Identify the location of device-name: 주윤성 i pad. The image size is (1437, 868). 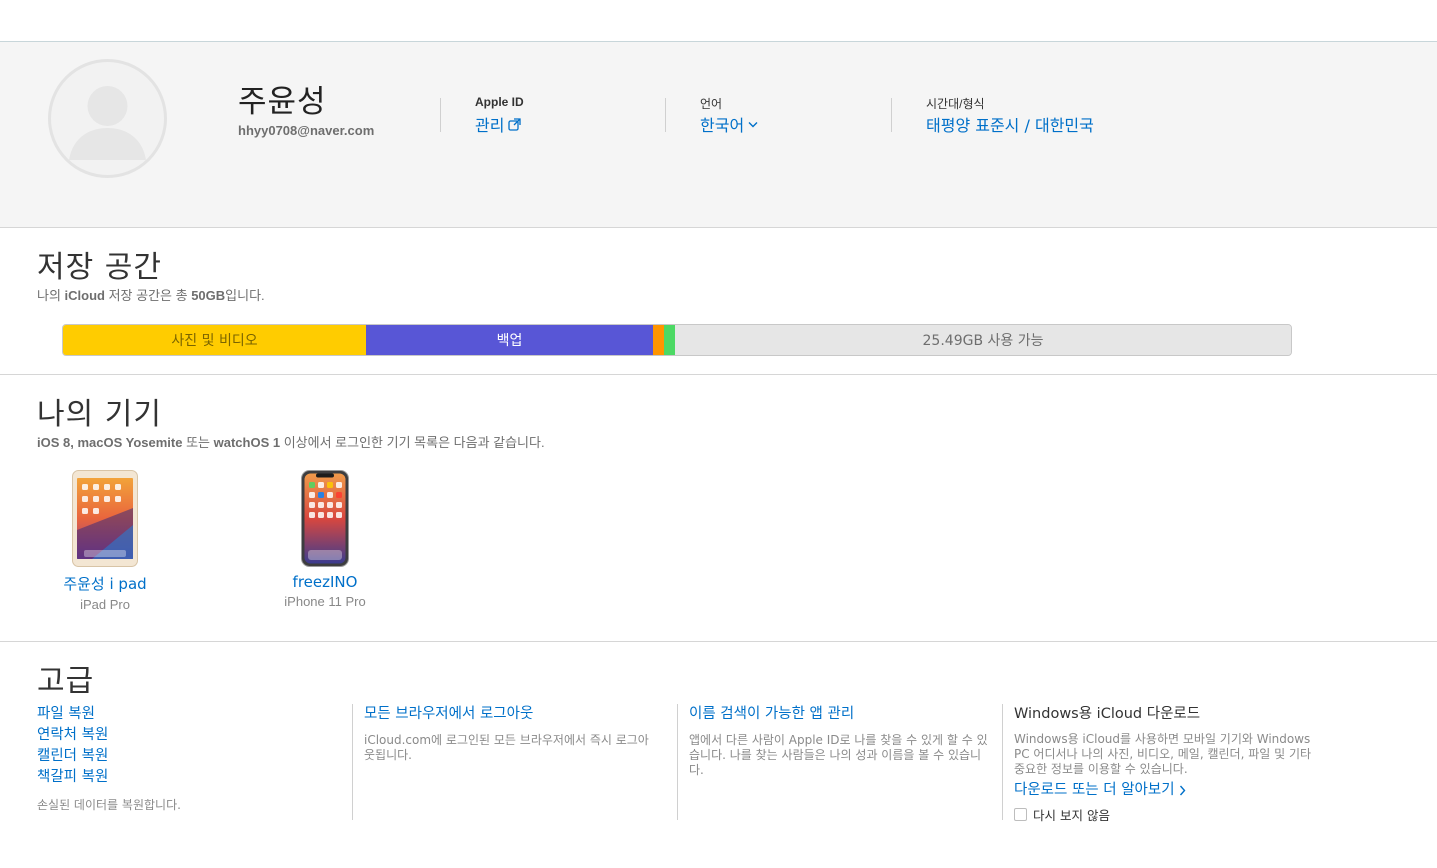
(105, 583).